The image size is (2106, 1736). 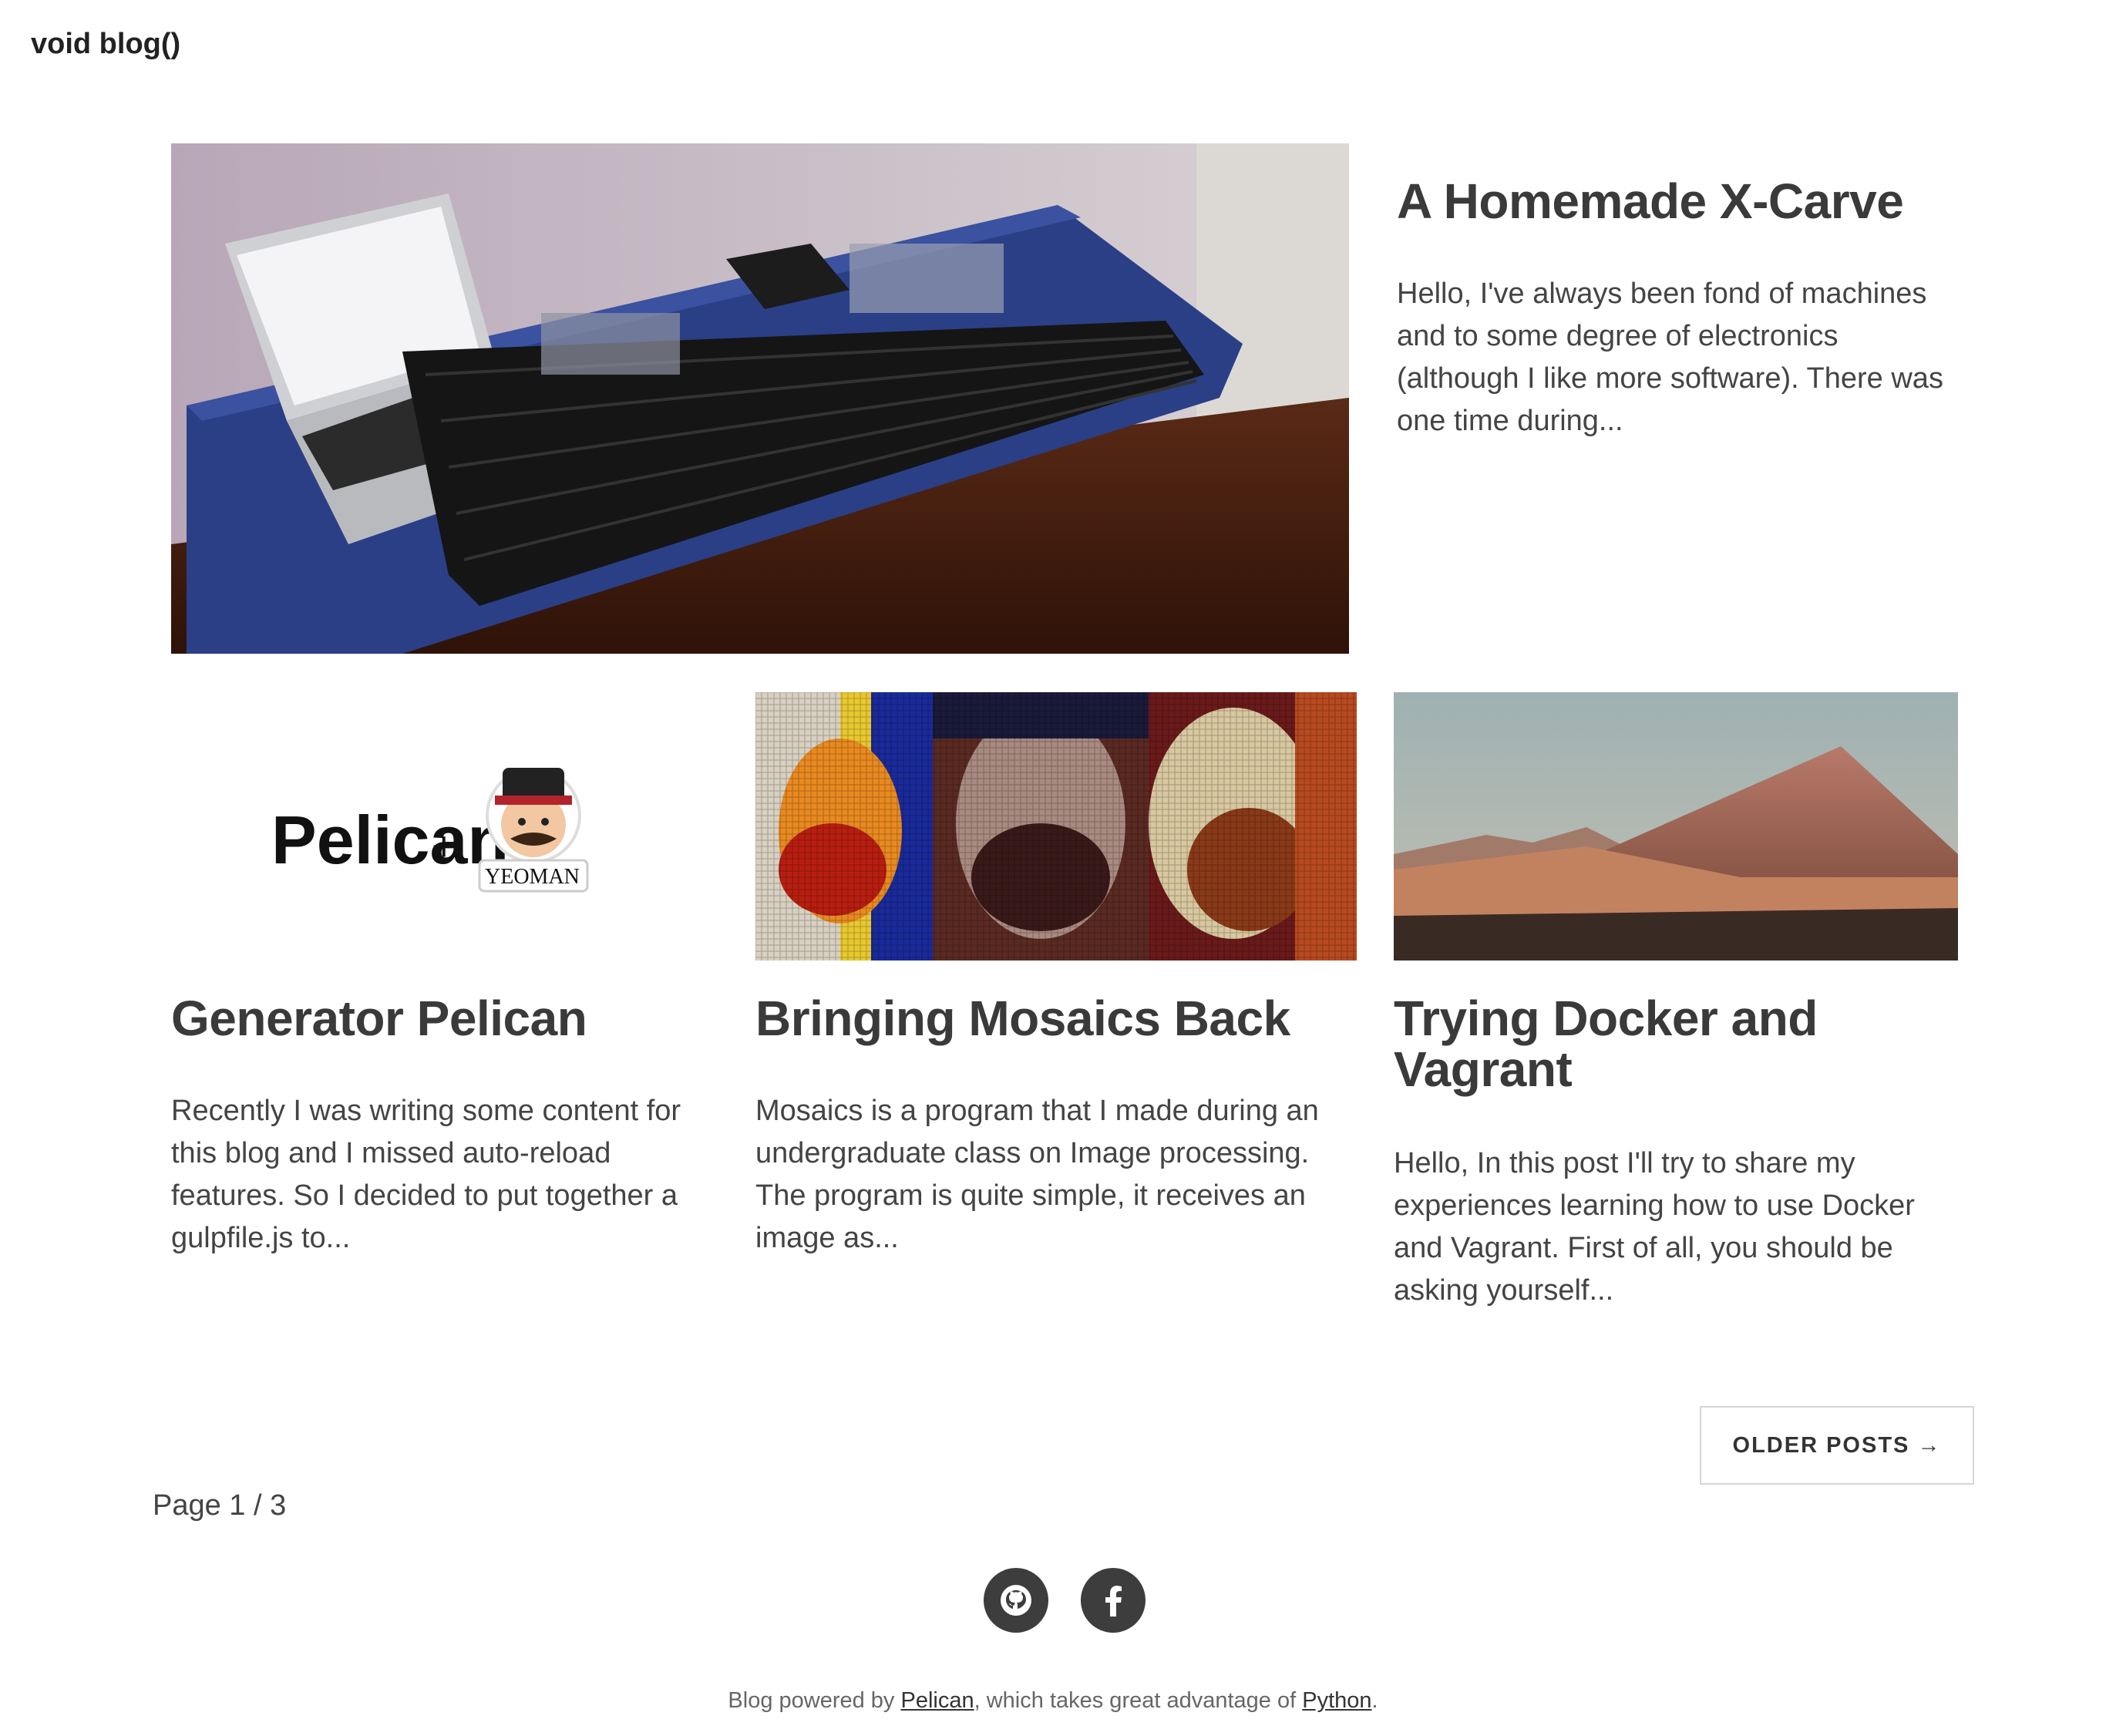 I want to click on pelican-logo-text: Pelican, so click(x=390, y=840).